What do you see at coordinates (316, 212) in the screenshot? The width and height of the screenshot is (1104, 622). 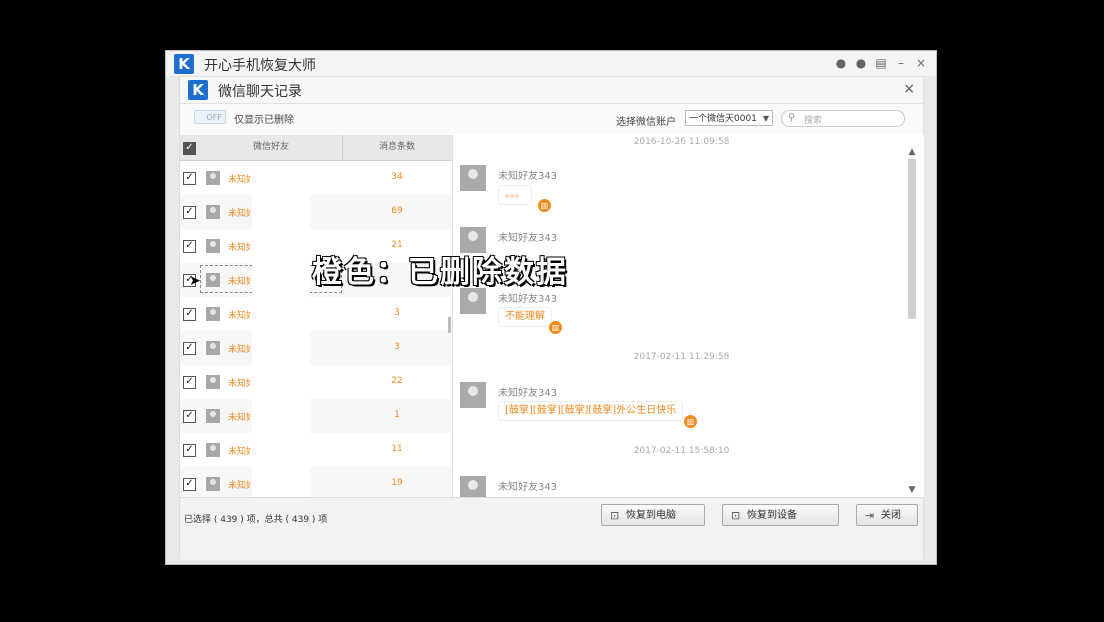 I see `list-item: ✓ 未知好友 69` at bounding box center [316, 212].